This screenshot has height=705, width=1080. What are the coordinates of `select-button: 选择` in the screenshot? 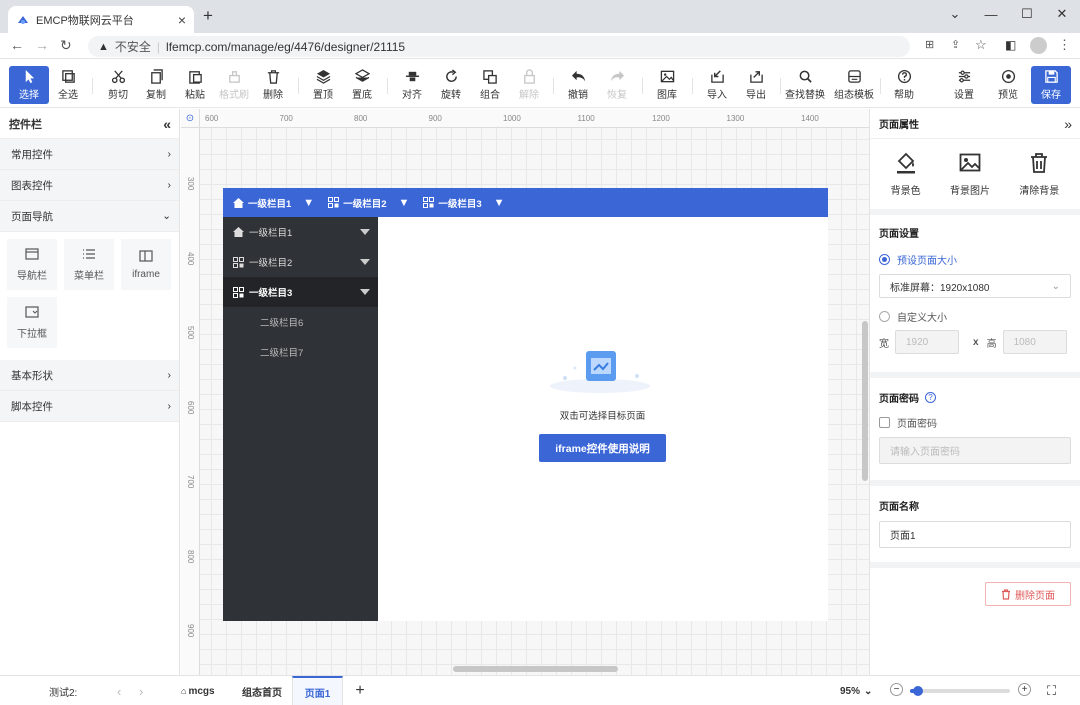 It's located at (29, 85).